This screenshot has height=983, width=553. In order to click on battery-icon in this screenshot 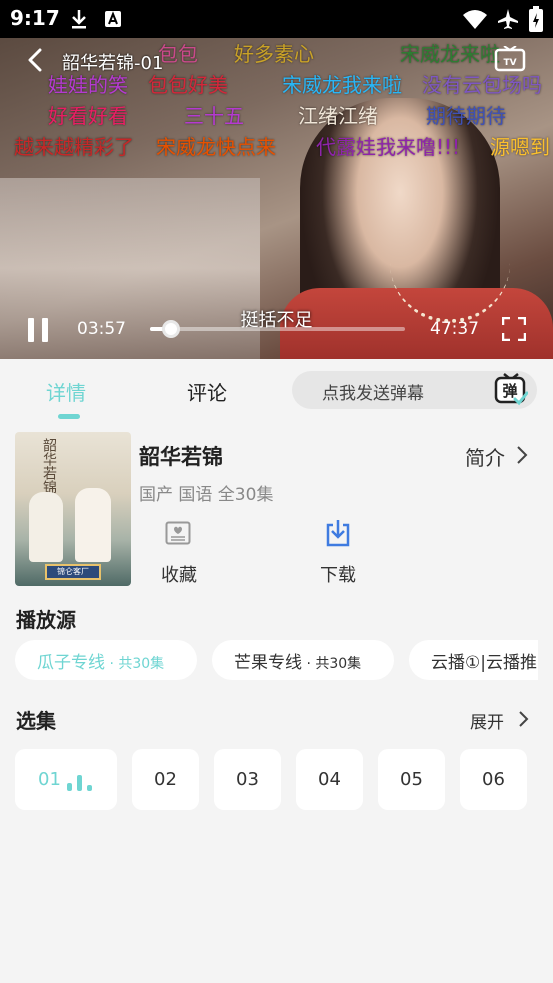, I will do `click(536, 19)`.